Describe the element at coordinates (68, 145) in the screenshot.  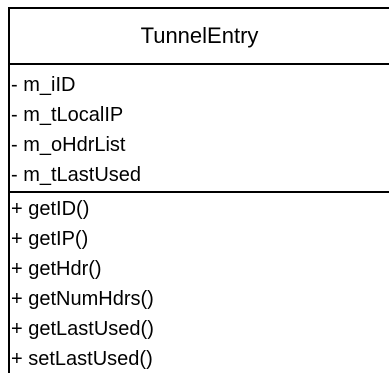
I see `attribute-item: - m_oHdrList` at that location.